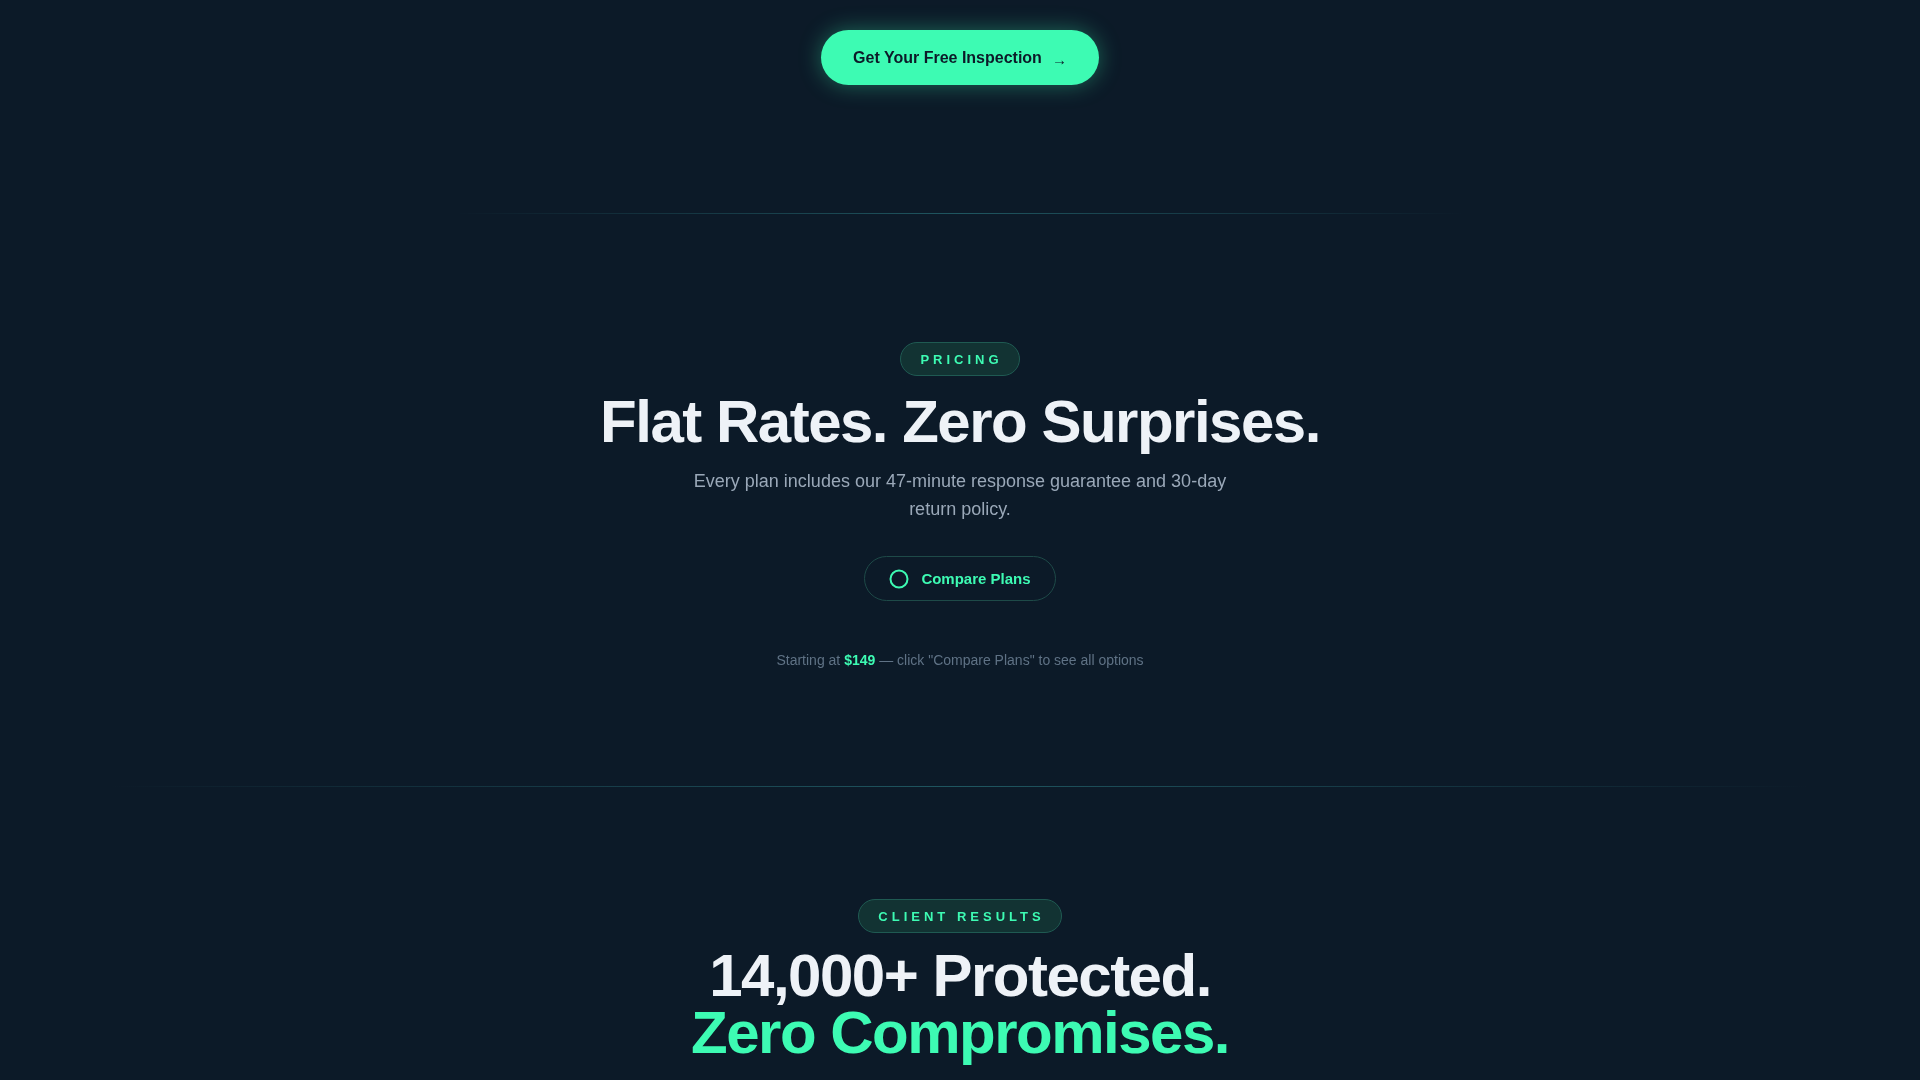 The image size is (1920, 1080). What do you see at coordinates (960, 422) in the screenshot?
I see `section-heading: Flat Rates. Zero Surprises.` at bounding box center [960, 422].